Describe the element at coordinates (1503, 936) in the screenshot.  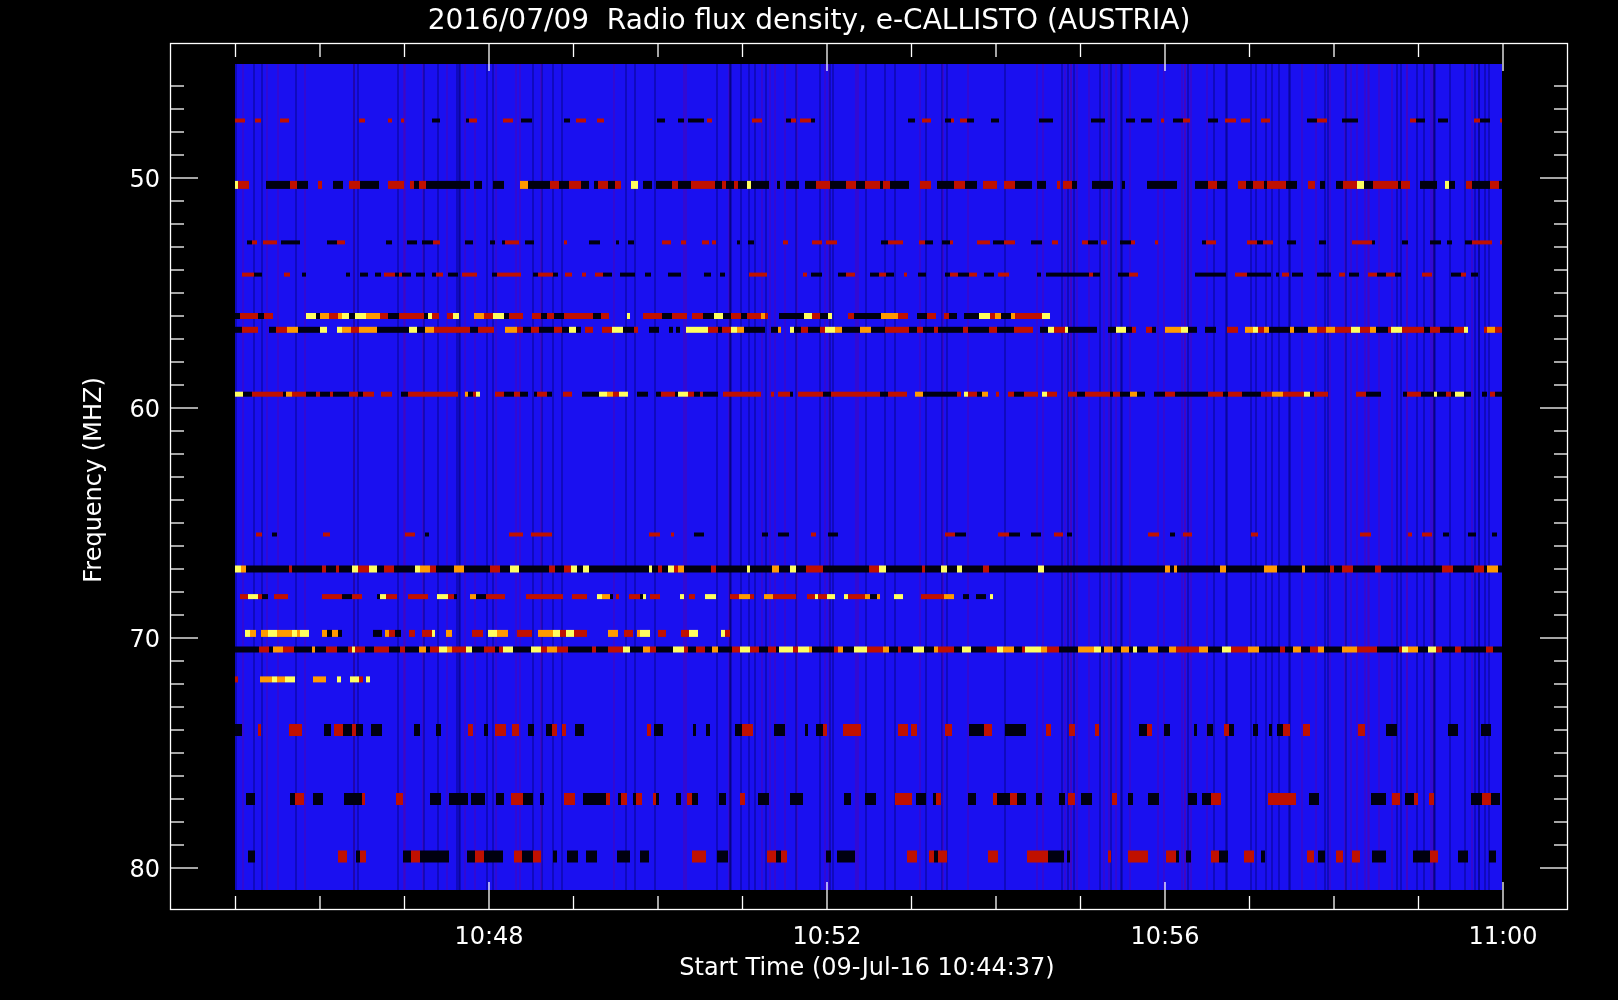
I see `x-tick-label: 11:00` at that location.